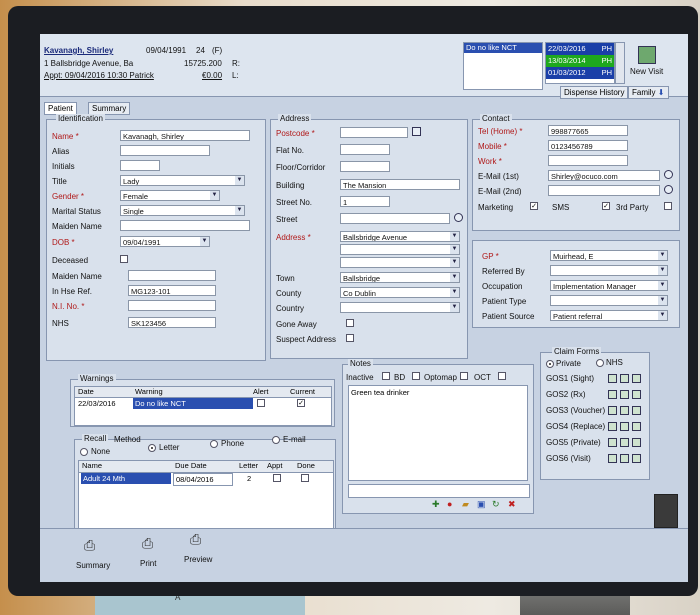  I want to click on marital-status-select: Single, so click(182, 210).